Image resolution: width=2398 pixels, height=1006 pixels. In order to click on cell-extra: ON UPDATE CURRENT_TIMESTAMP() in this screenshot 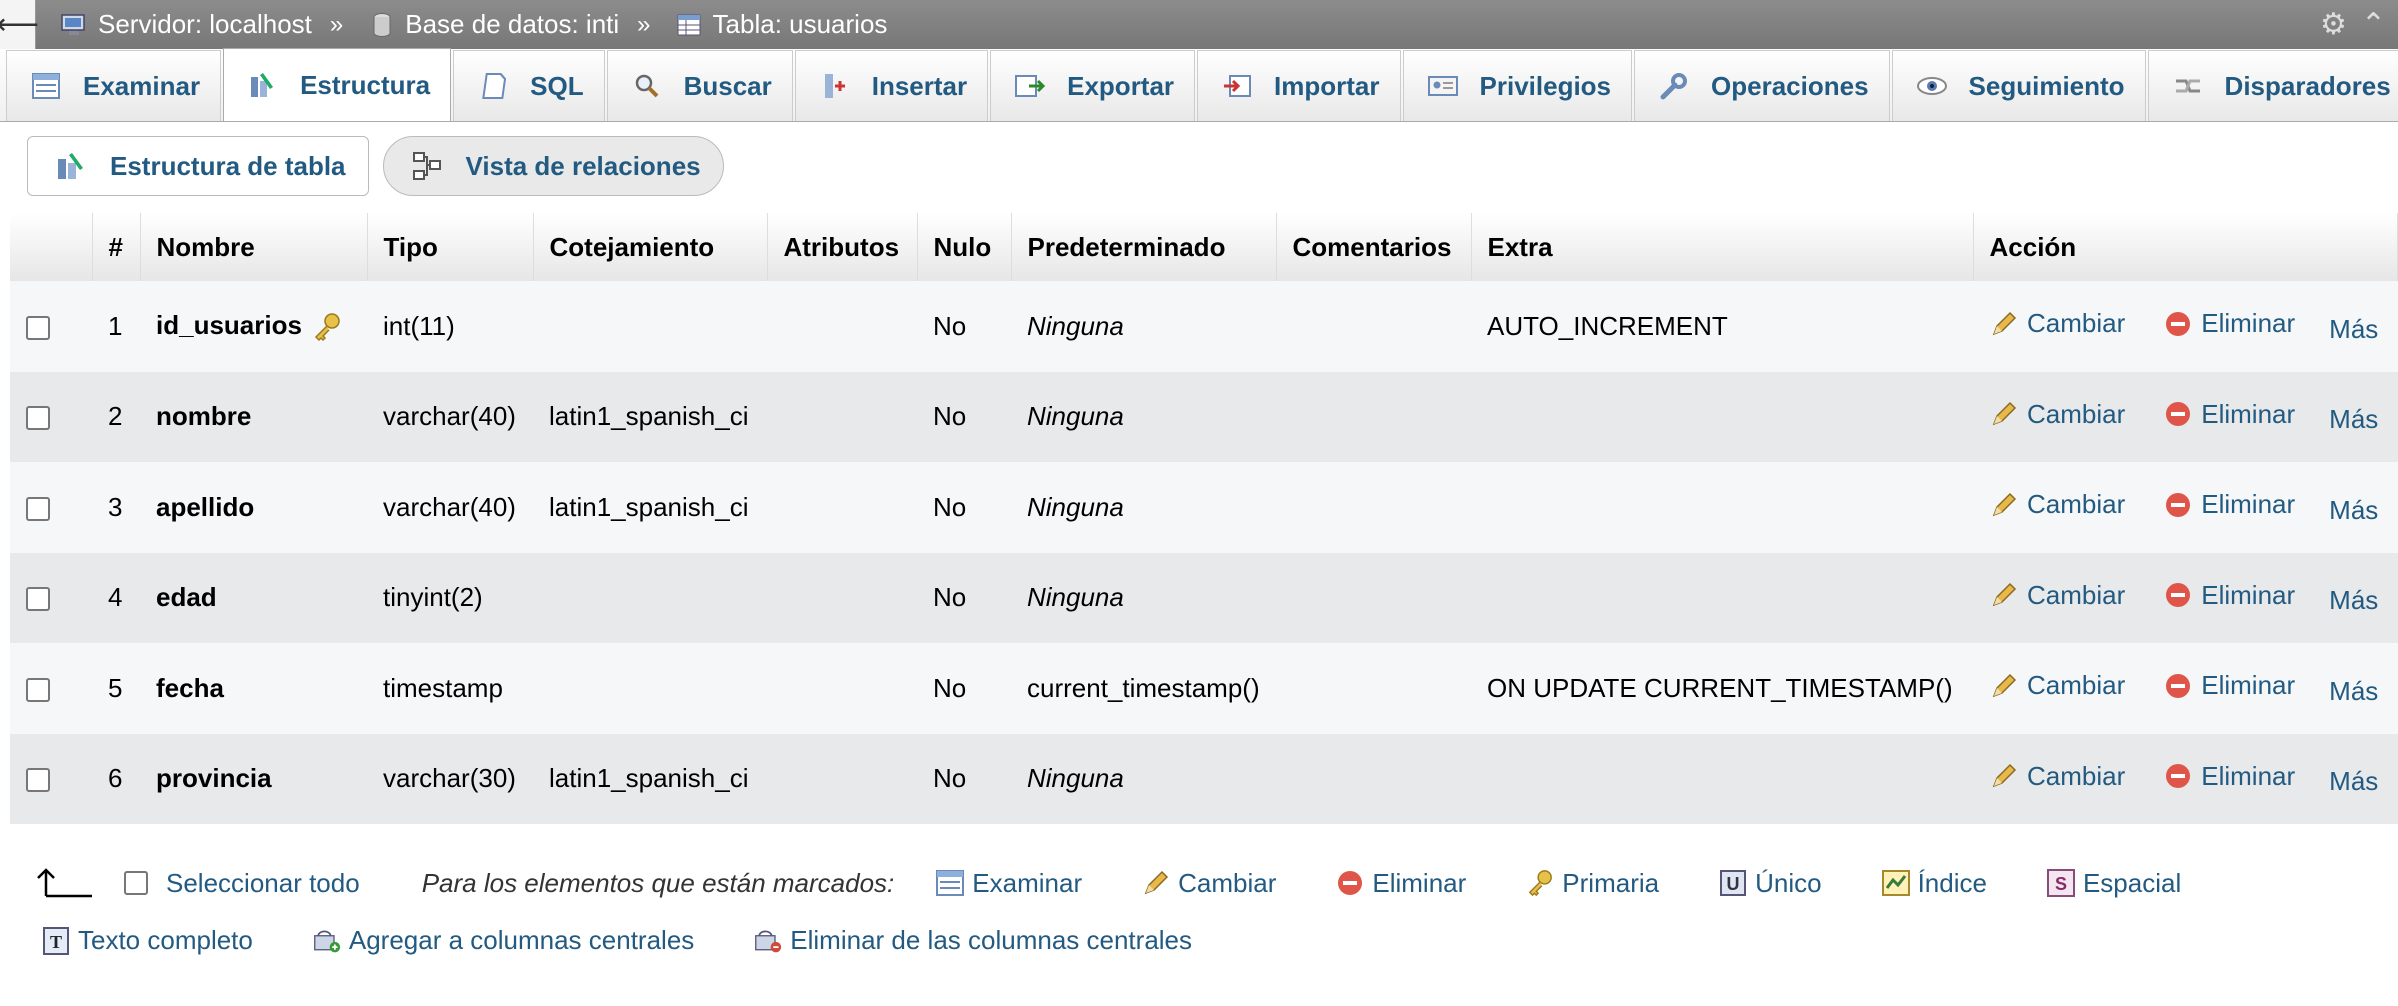, I will do `click(1722, 688)`.